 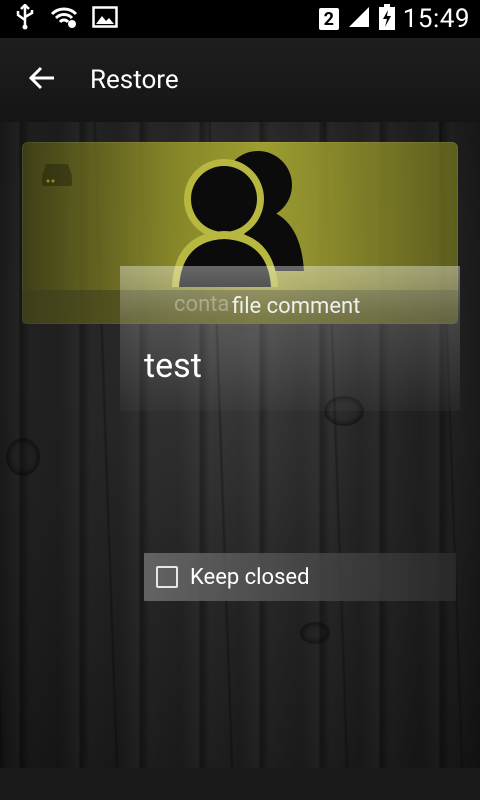 I want to click on signal-icon, so click(x=359, y=19).